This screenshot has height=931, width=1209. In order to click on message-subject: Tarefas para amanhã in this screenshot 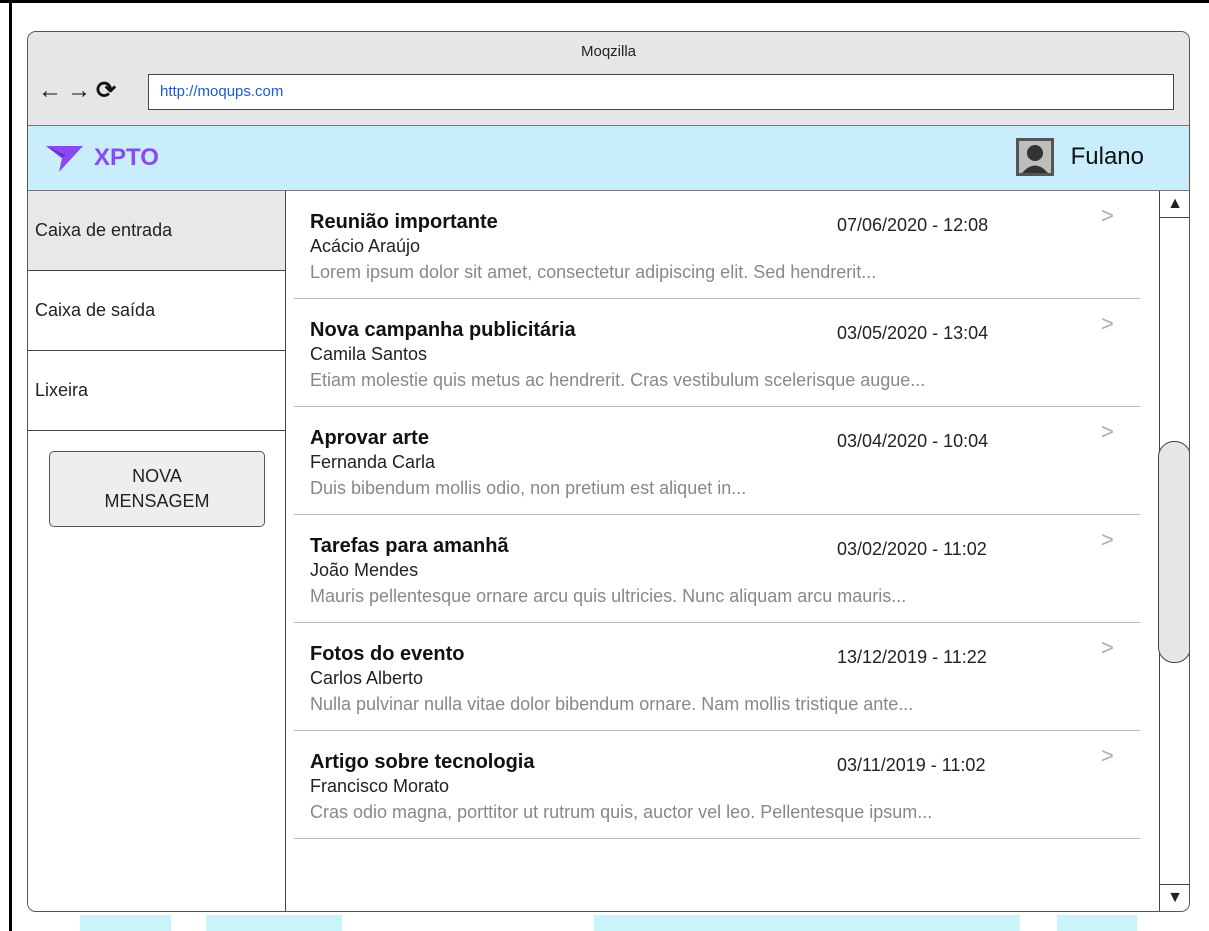, I will do `click(409, 546)`.